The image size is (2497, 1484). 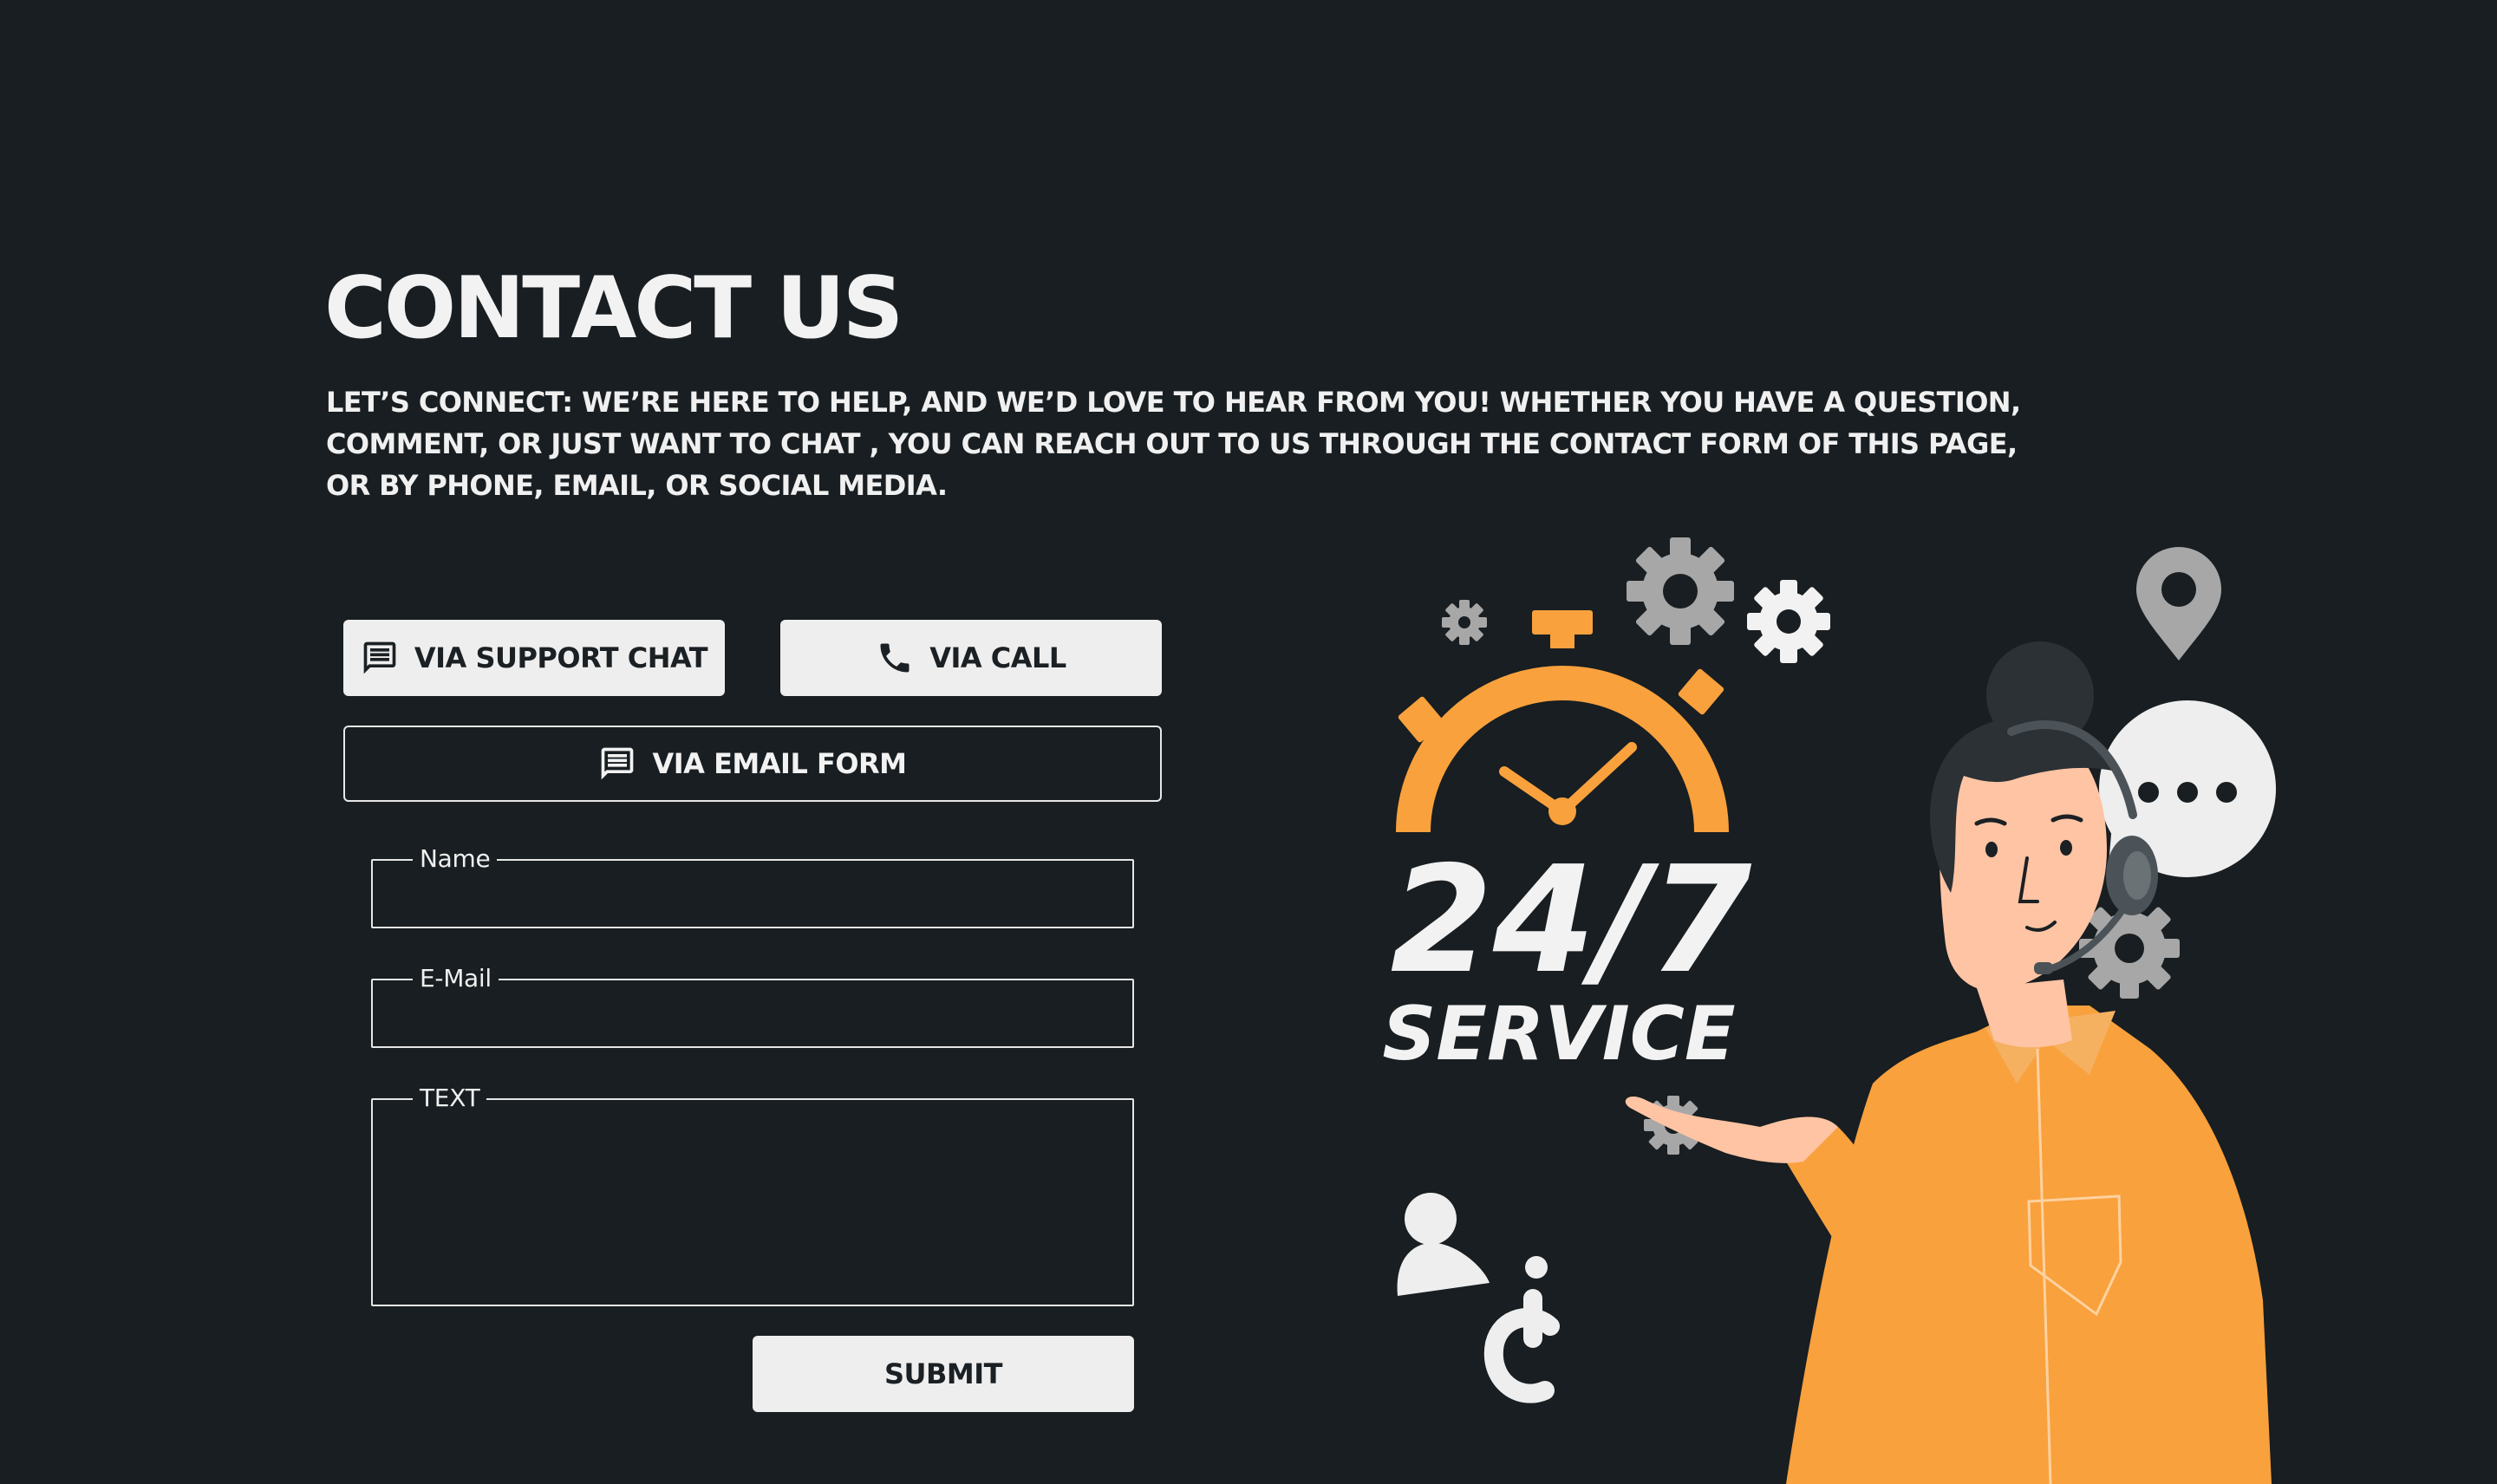 I want to click on subheadline-text: SERVICE, so click(x=1558, y=1034).